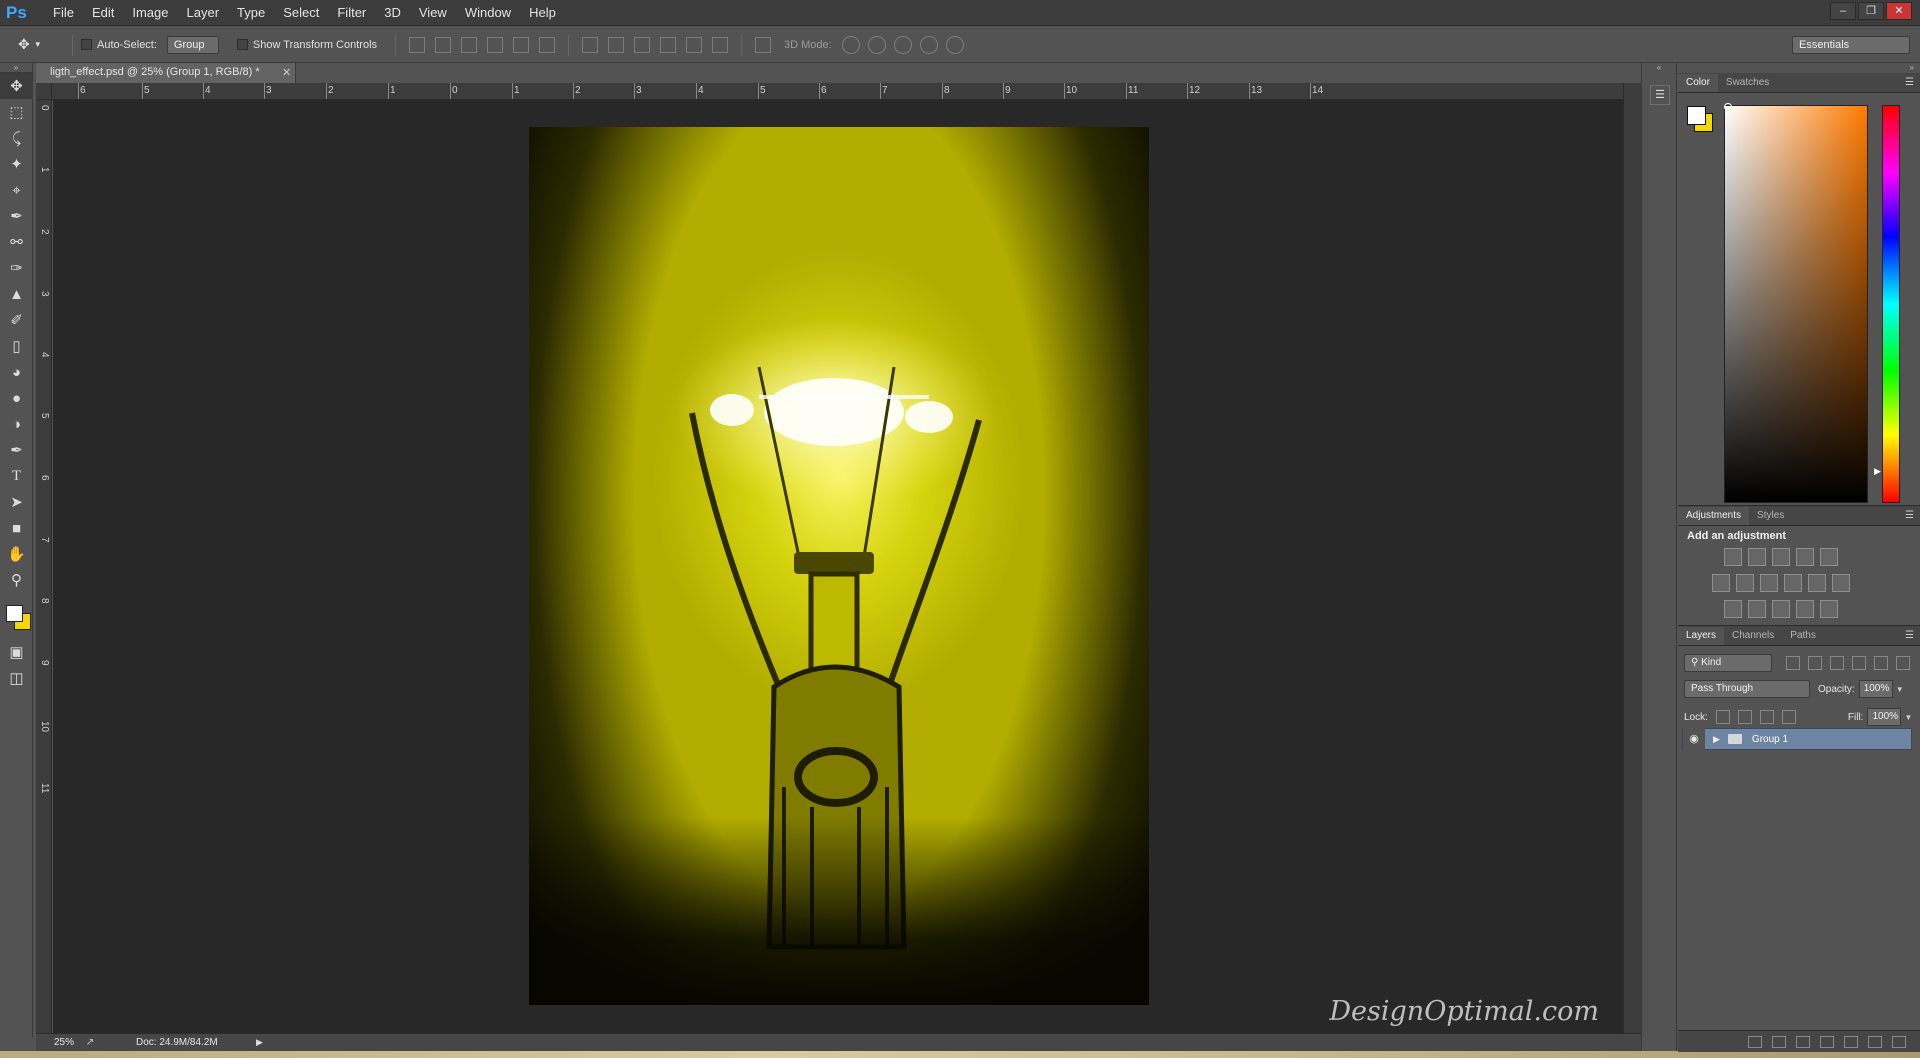 The image size is (1920, 1058). What do you see at coordinates (1875, 689) in the screenshot?
I see `opacity-field: 100%` at bounding box center [1875, 689].